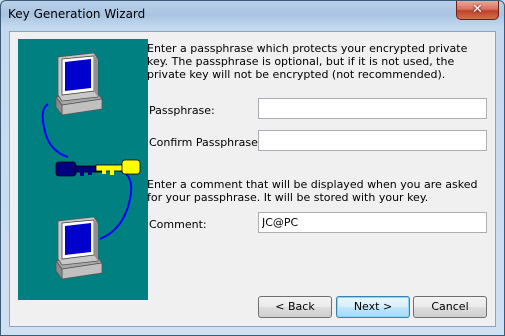 The height and width of the screenshot is (336, 505). I want to click on title-bar: Key Generation Wizard ✕, so click(252, 15).